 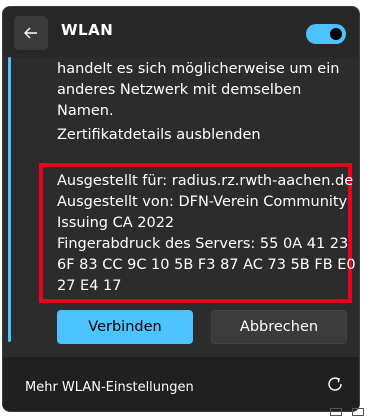 I want to click on connect-button: Verbinden, so click(x=125, y=327).